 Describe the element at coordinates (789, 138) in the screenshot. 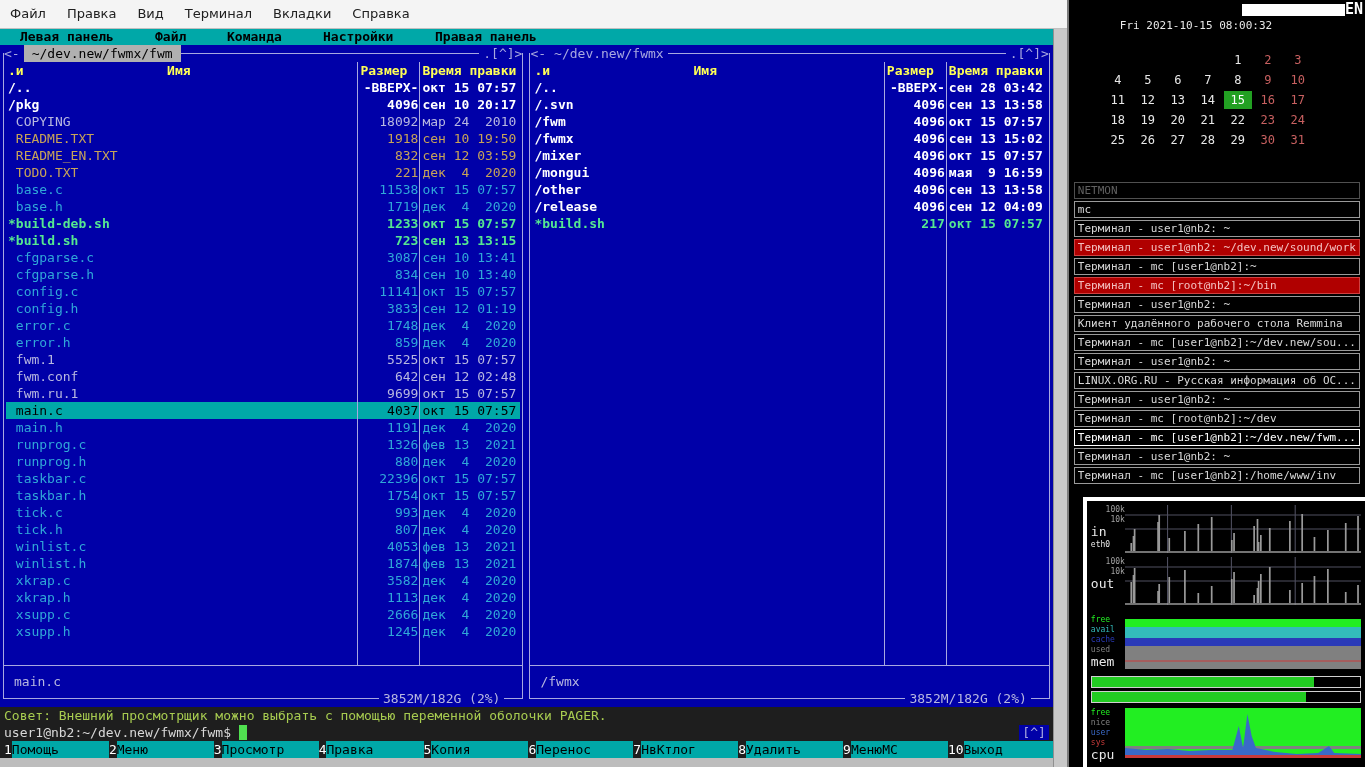

I see `file-row: /fwmx 4096 сен 13 15:02` at that location.